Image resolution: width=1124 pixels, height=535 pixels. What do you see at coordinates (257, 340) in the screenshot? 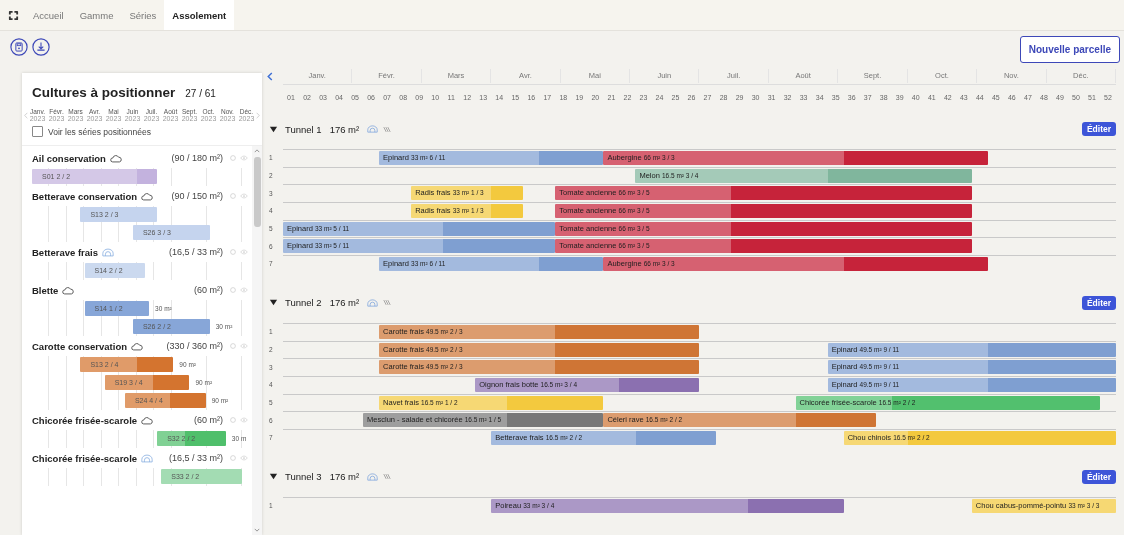
I see `scrollbar` at bounding box center [257, 340].